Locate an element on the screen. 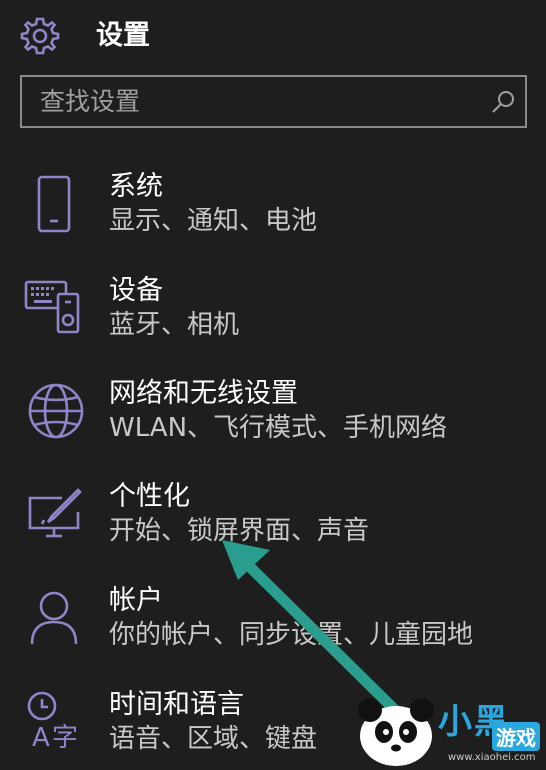  globe-icon is located at coordinates (56, 411).